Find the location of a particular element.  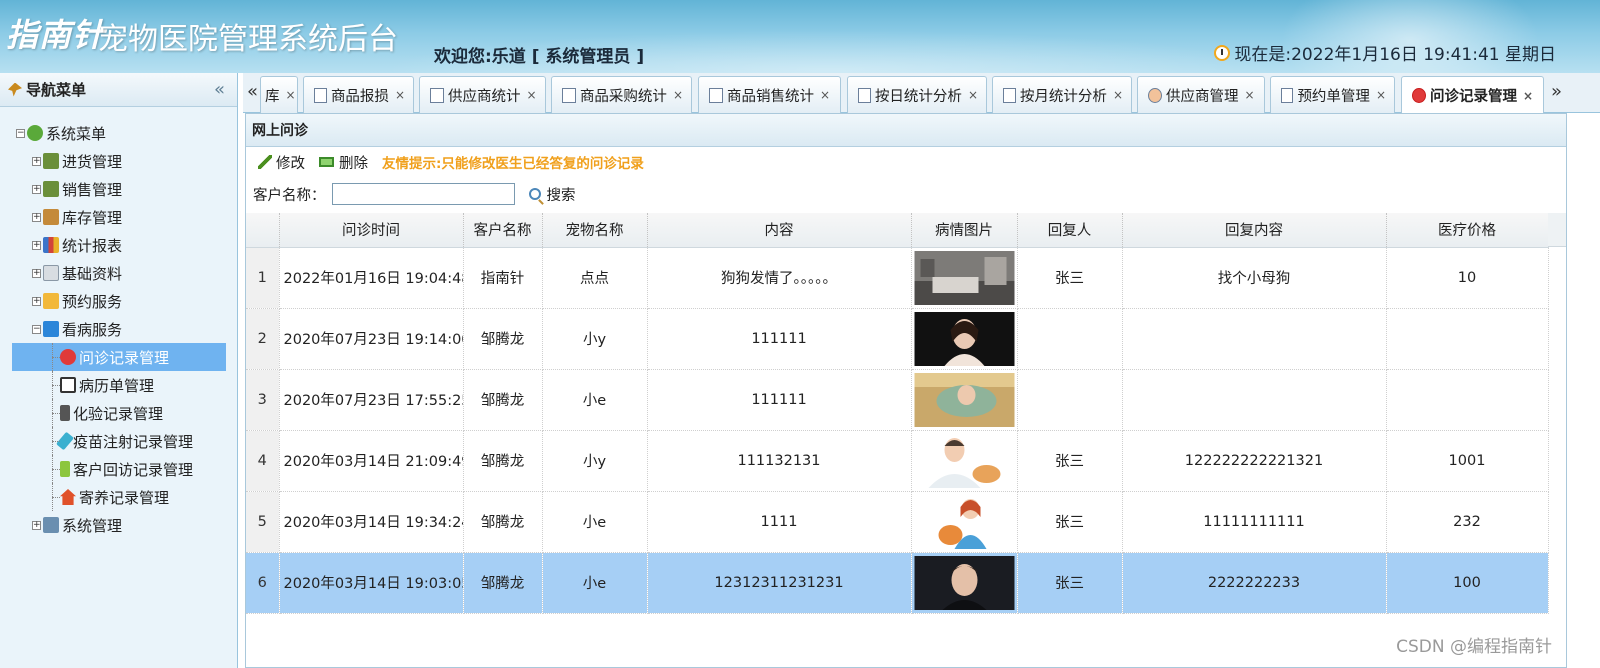

search-label: 客户名称： is located at coordinates (289, 195).